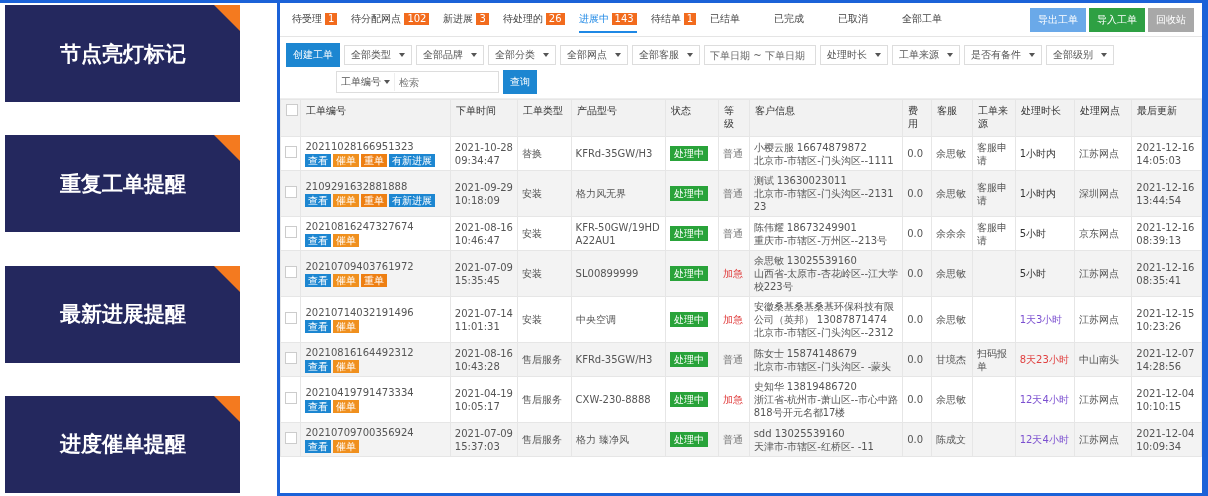 This screenshot has width=1208, height=496. I want to click on duration-text: 8天23小时, so click(1044, 359).